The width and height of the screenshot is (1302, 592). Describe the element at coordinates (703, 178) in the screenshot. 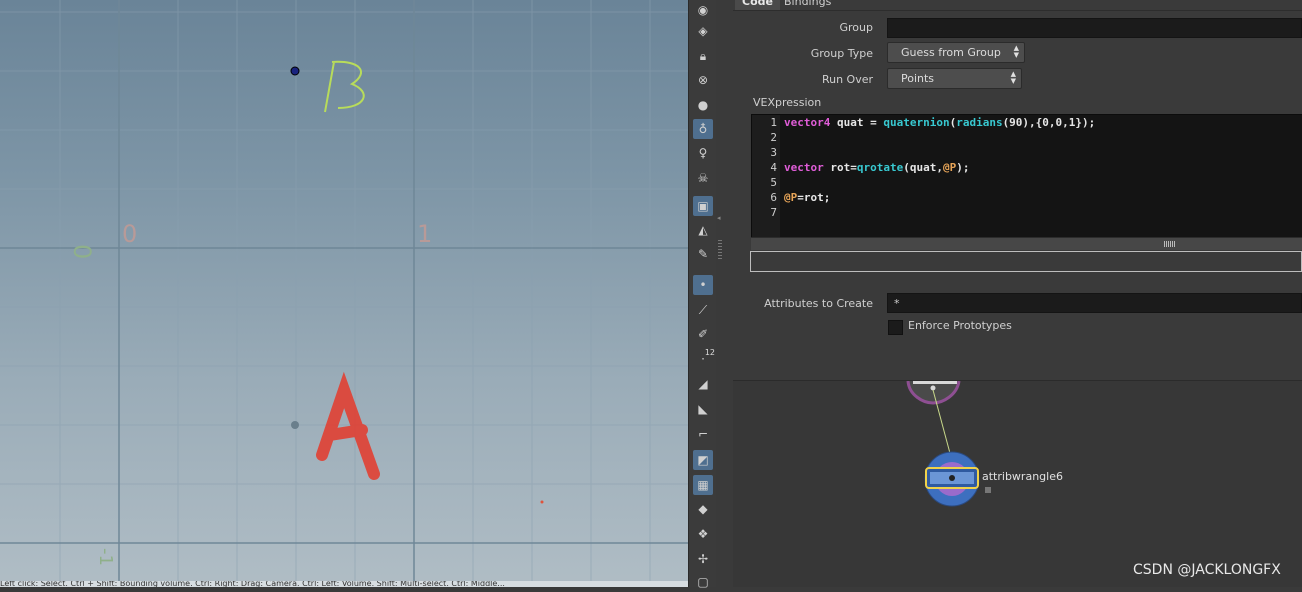

I see `skull-icon: ☠` at that location.